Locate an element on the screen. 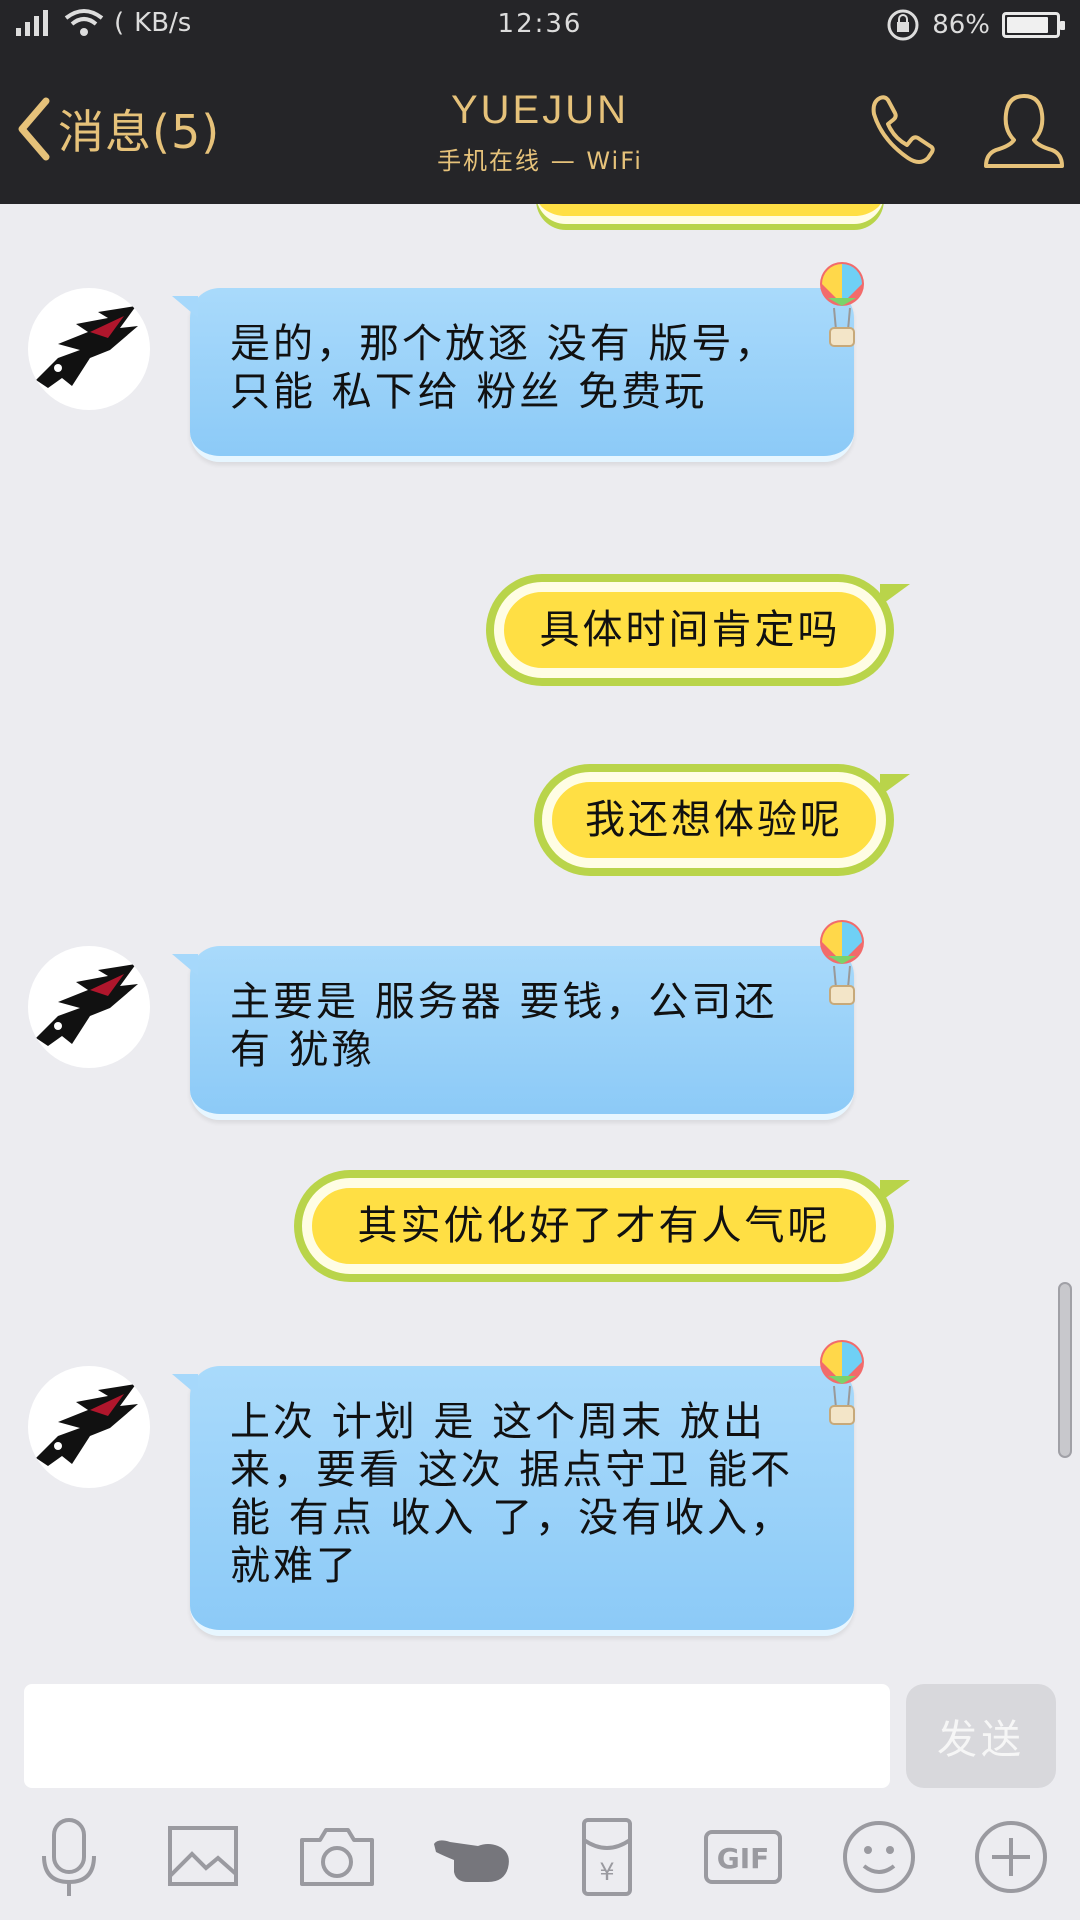  message-bubble-incoming: 主要是 服务器 要钱，公司还有 犹豫 is located at coordinates (513, 1033).